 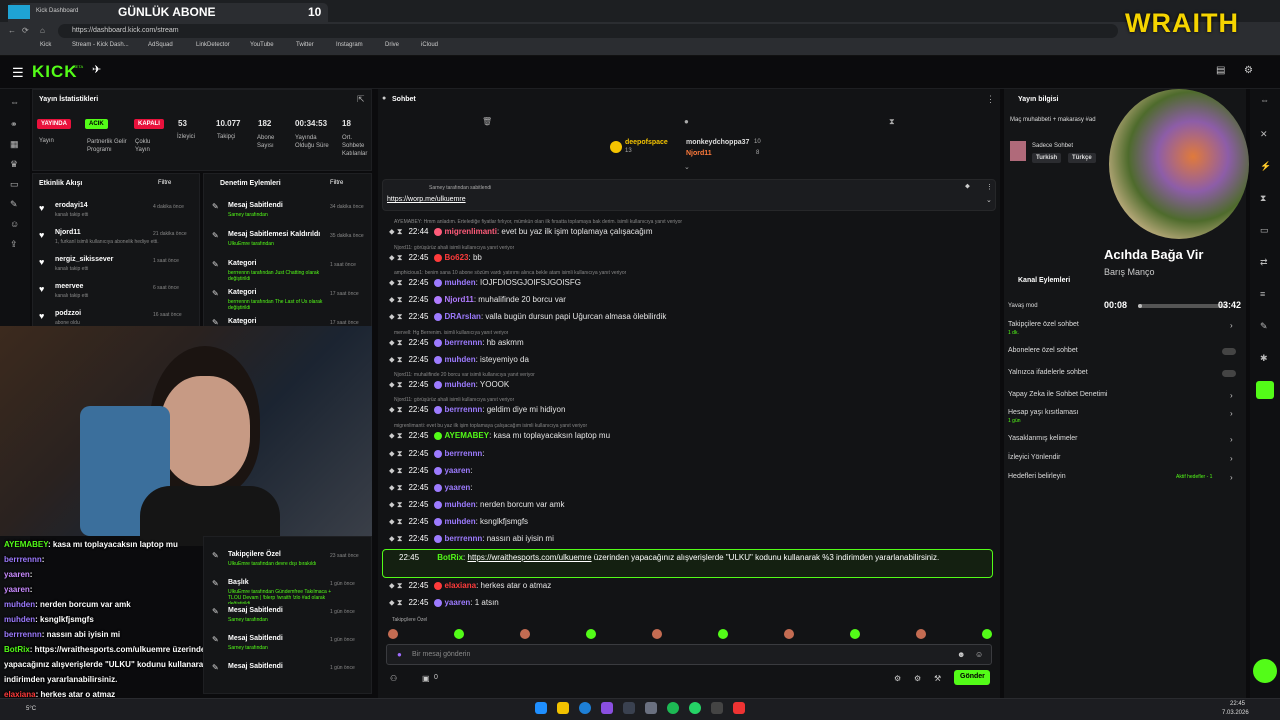 What do you see at coordinates (71, 205) in the screenshot?
I see `activity-user: erodayi14` at bounding box center [71, 205].